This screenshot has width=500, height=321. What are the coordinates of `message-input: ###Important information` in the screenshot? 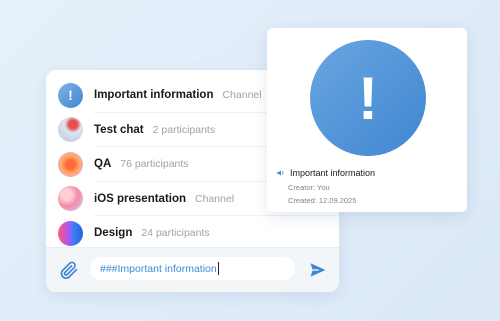 It's located at (192, 268).